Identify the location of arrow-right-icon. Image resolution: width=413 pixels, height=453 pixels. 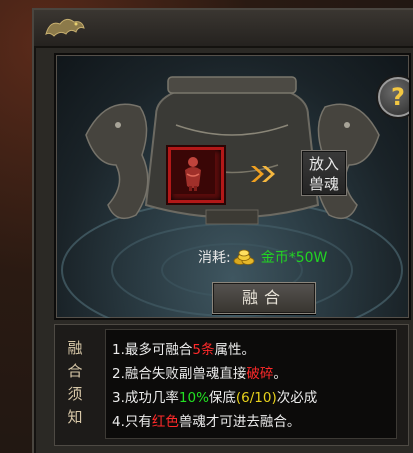
(263, 174).